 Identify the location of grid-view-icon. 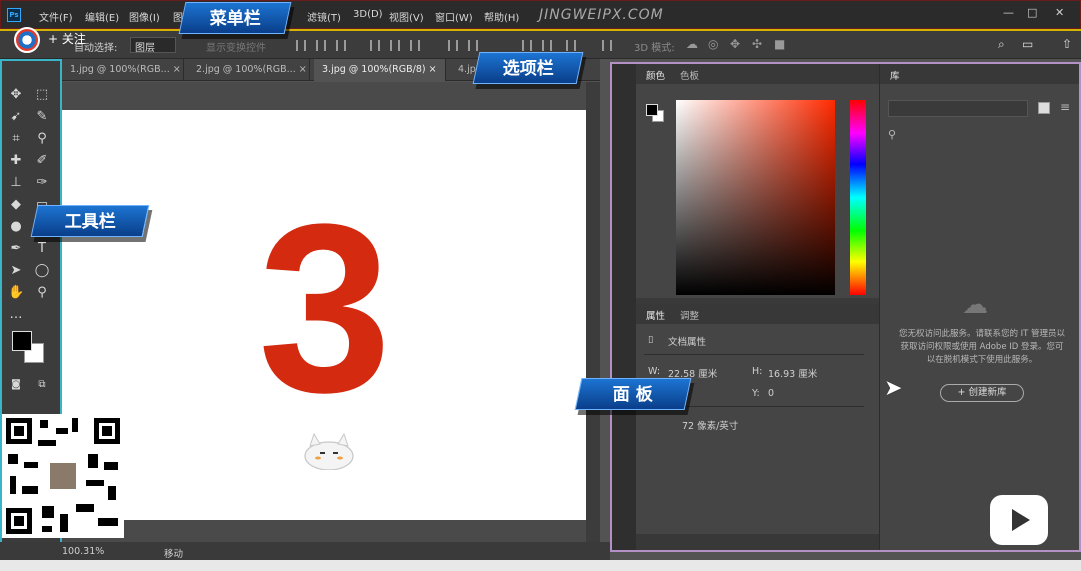
(1044, 108).